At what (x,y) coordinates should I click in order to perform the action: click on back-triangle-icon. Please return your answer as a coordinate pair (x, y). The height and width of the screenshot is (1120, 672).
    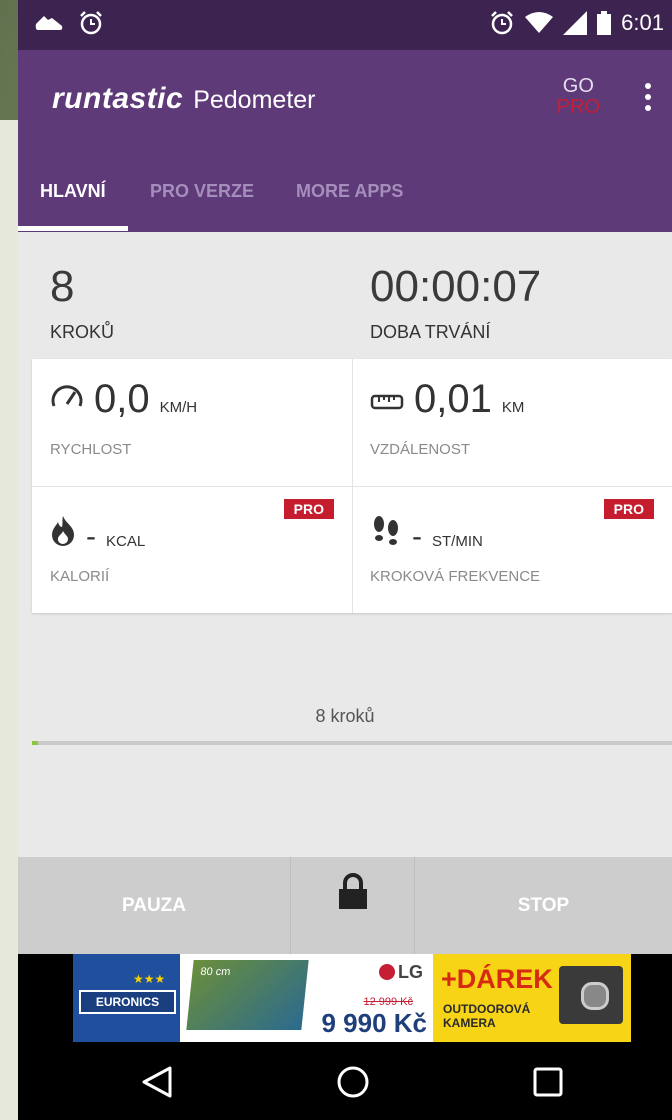
    Looking at the image, I should click on (158, 1086).